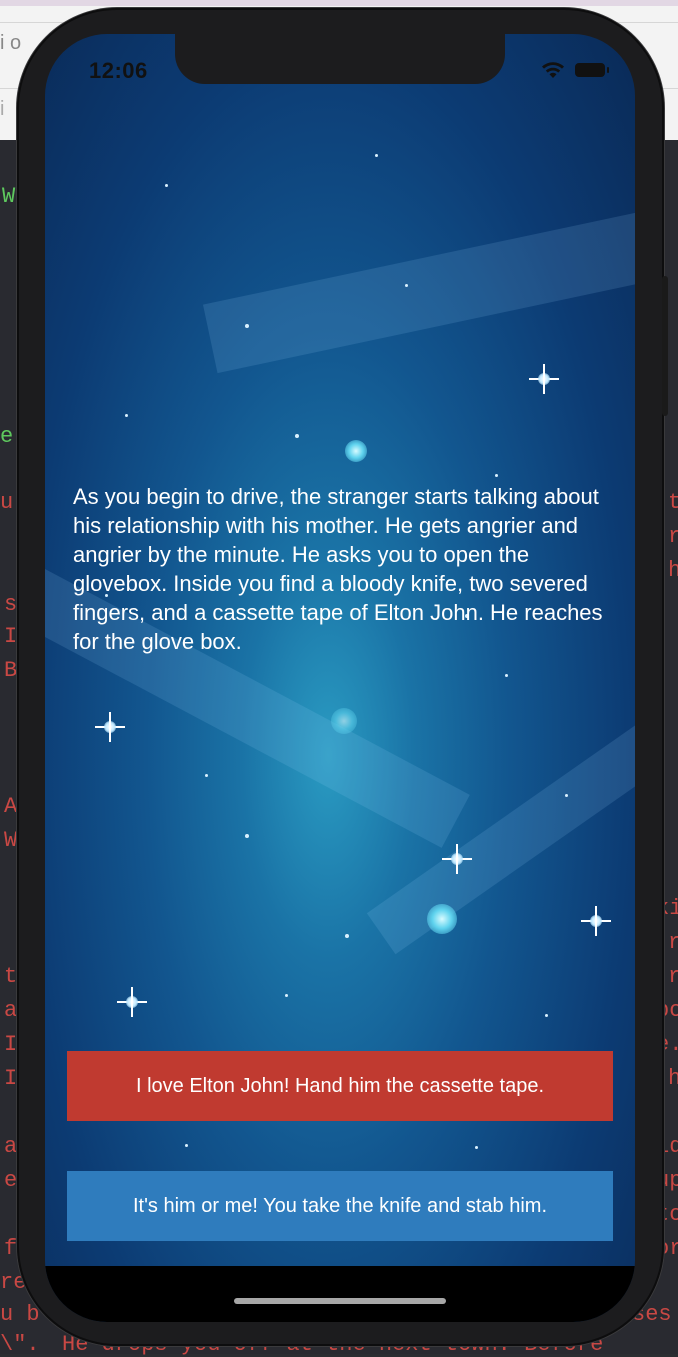 This screenshot has width=678, height=1357. What do you see at coordinates (11, 806) in the screenshot?
I see `code-fragment: A` at bounding box center [11, 806].